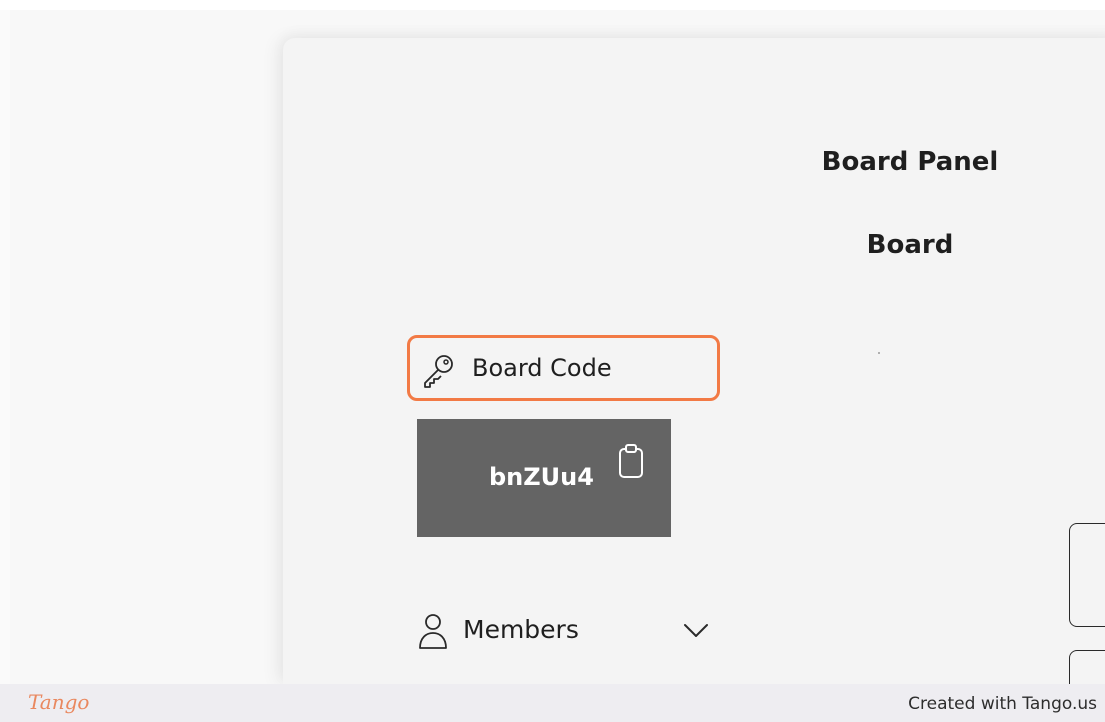 The image size is (1105, 722). What do you see at coordinates (696, 630) in the screenshot?
I see `chevron-down-icon` at bounding box center [696, 630].